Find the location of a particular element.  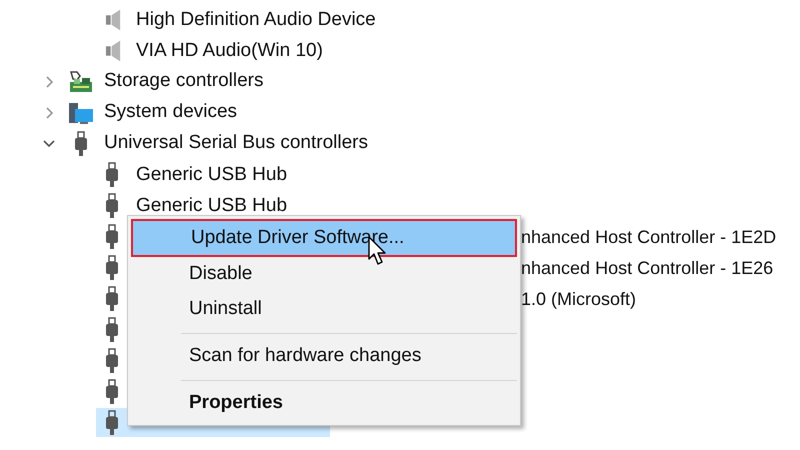

menu-item: Scan for hardware changes is located at coordinates (324, 356).